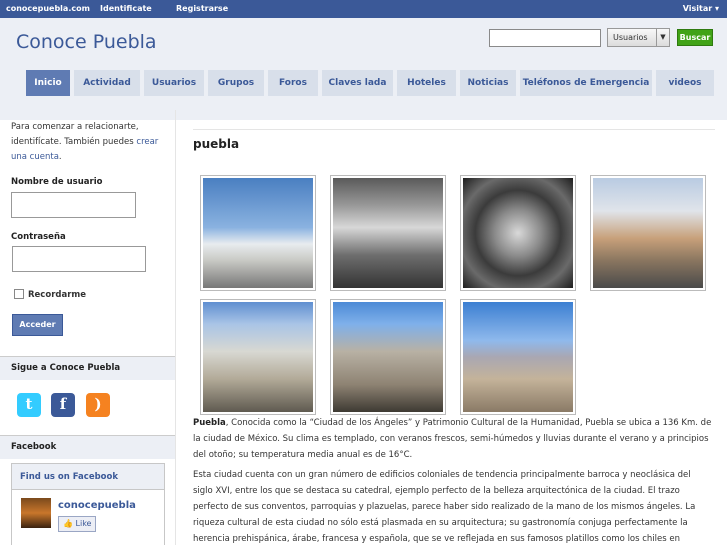 The height and width of the screenshot is (545, 727). What do you see at coordinates (87, 368) in the screenshot?
I see `follow-heading: Sigue a Conoce Puebla` at bounding box center [87, 368].